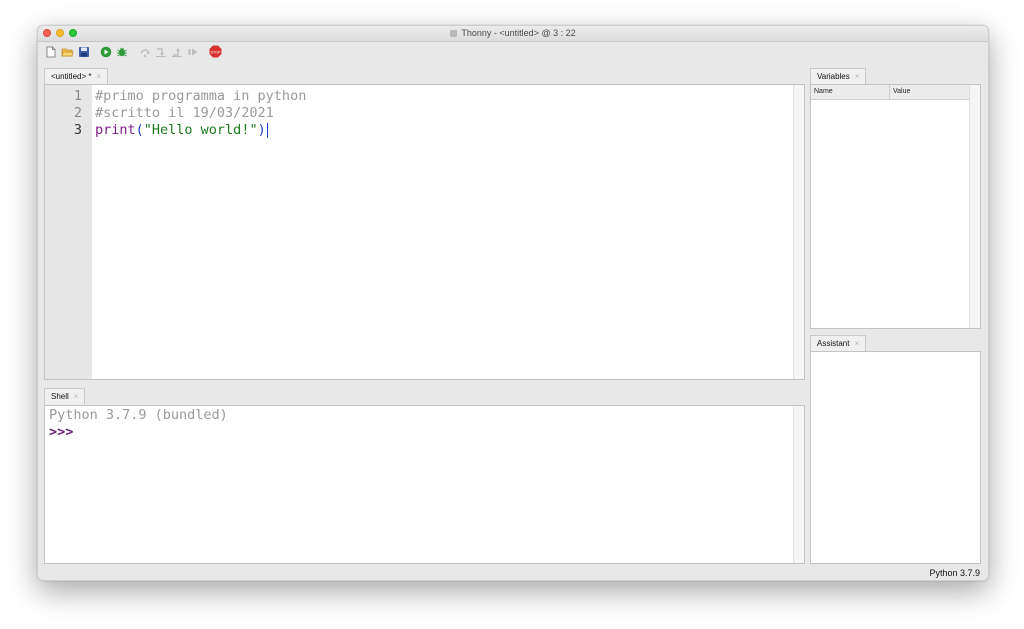 The image size is (1024, 629). I want to click on shell-scrollbar, so click(798, 484).